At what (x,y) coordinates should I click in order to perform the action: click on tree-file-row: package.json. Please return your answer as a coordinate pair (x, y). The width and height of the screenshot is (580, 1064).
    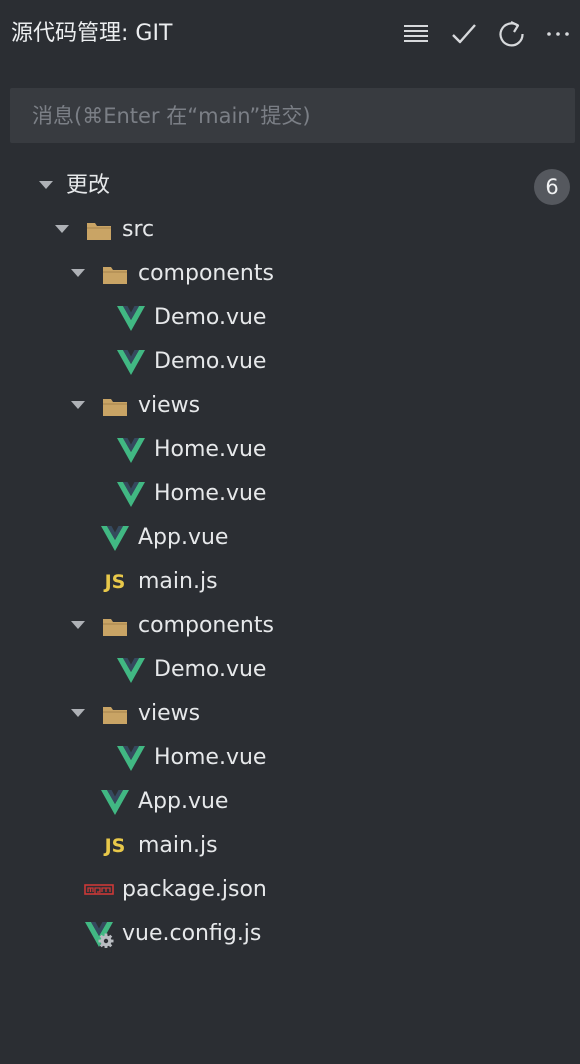
    Looking at the image, I should click on (290, 890).